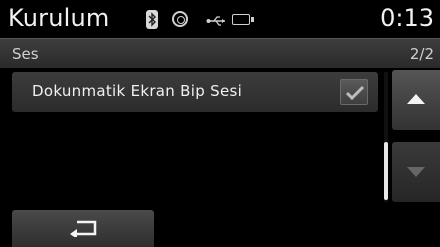 This screenshot has width=440, height=247. Describe the element at coordinates (59, 18) in the screenshot. I see `app-title: Kurulum` at that location.